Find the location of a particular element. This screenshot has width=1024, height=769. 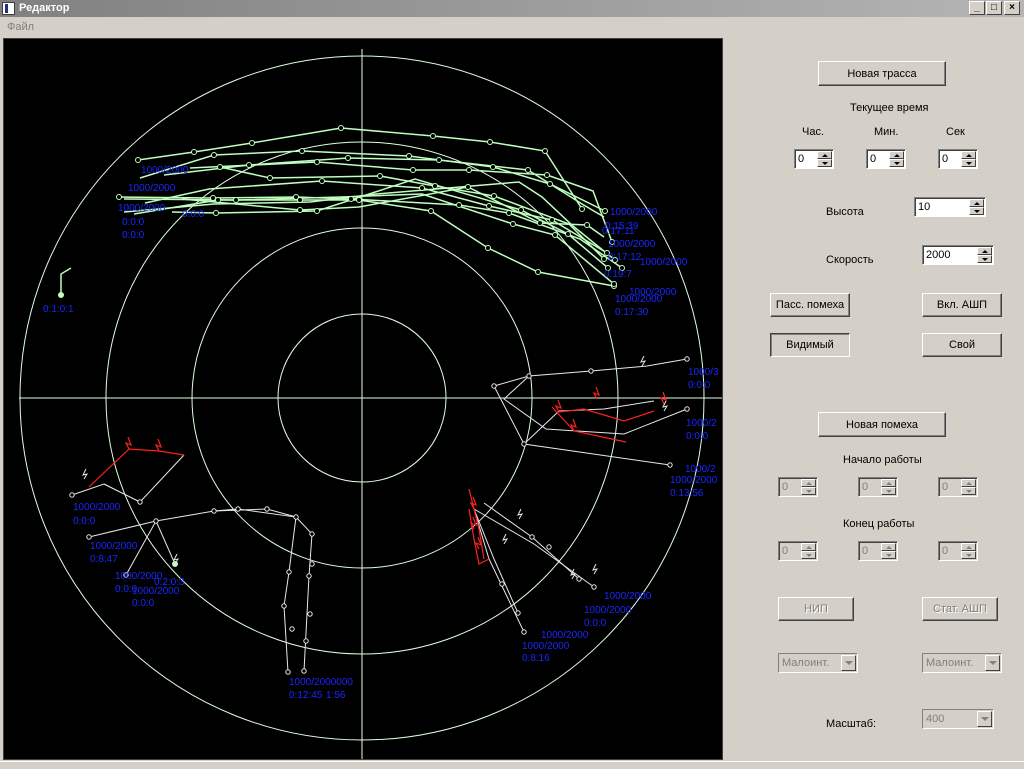

track-label: 0:17:11 is located at coordinates (618, 231).